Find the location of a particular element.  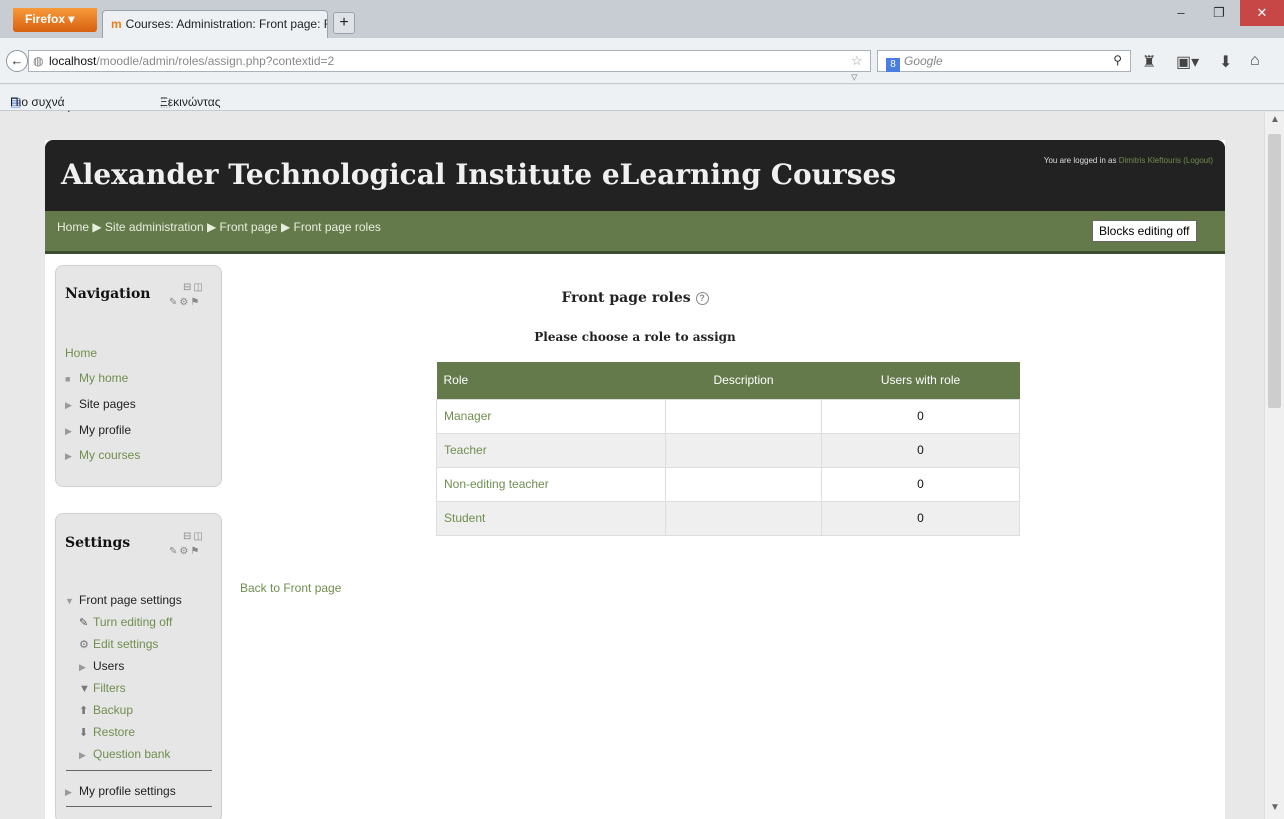

maximize-icon: ❐ is located at coordinates (1219, 13).